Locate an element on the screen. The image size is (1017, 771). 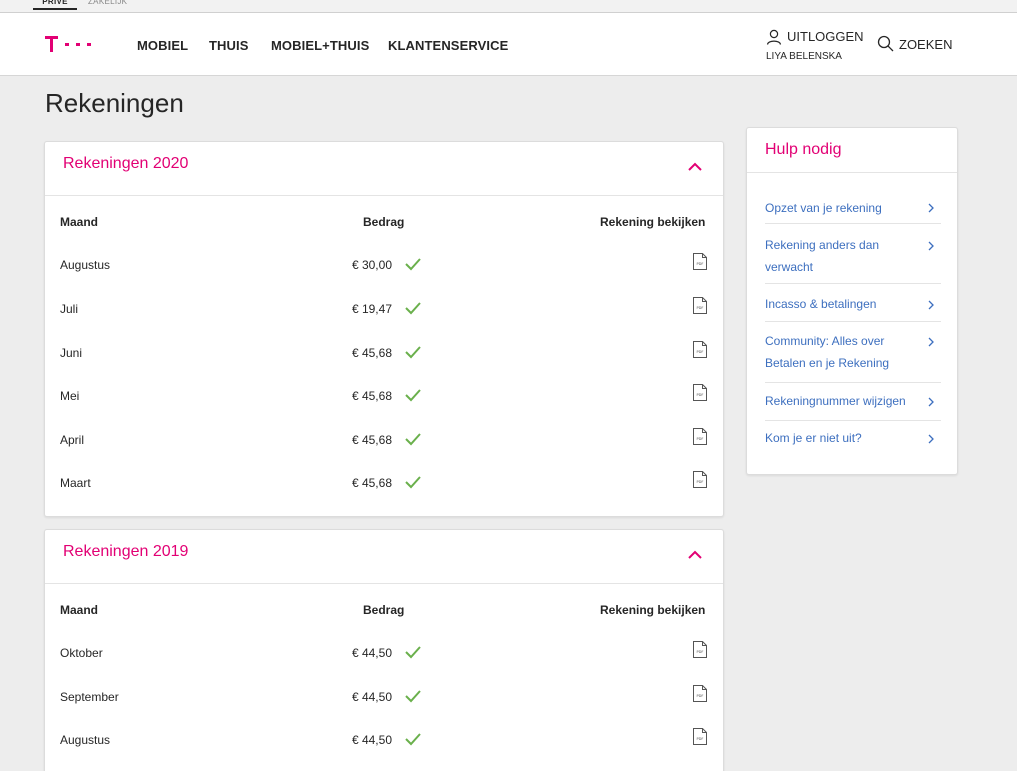
user-name: LIYA BELENSKA is located at coordinates (804, 56).